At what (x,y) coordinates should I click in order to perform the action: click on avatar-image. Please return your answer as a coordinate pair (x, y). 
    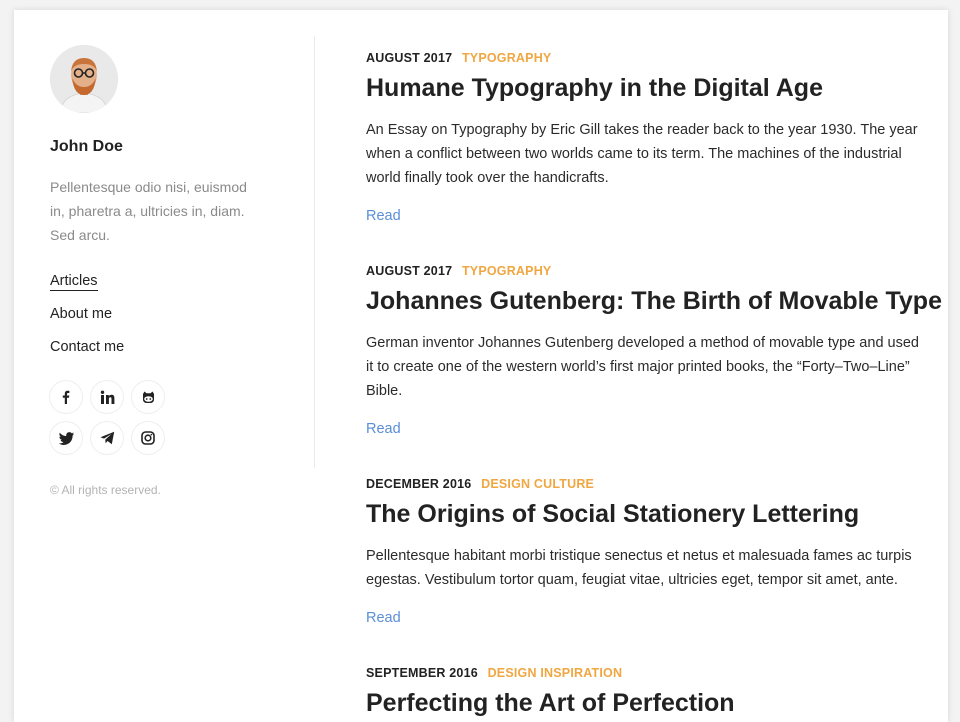
    Looking at the image, I should click on (84, 79).